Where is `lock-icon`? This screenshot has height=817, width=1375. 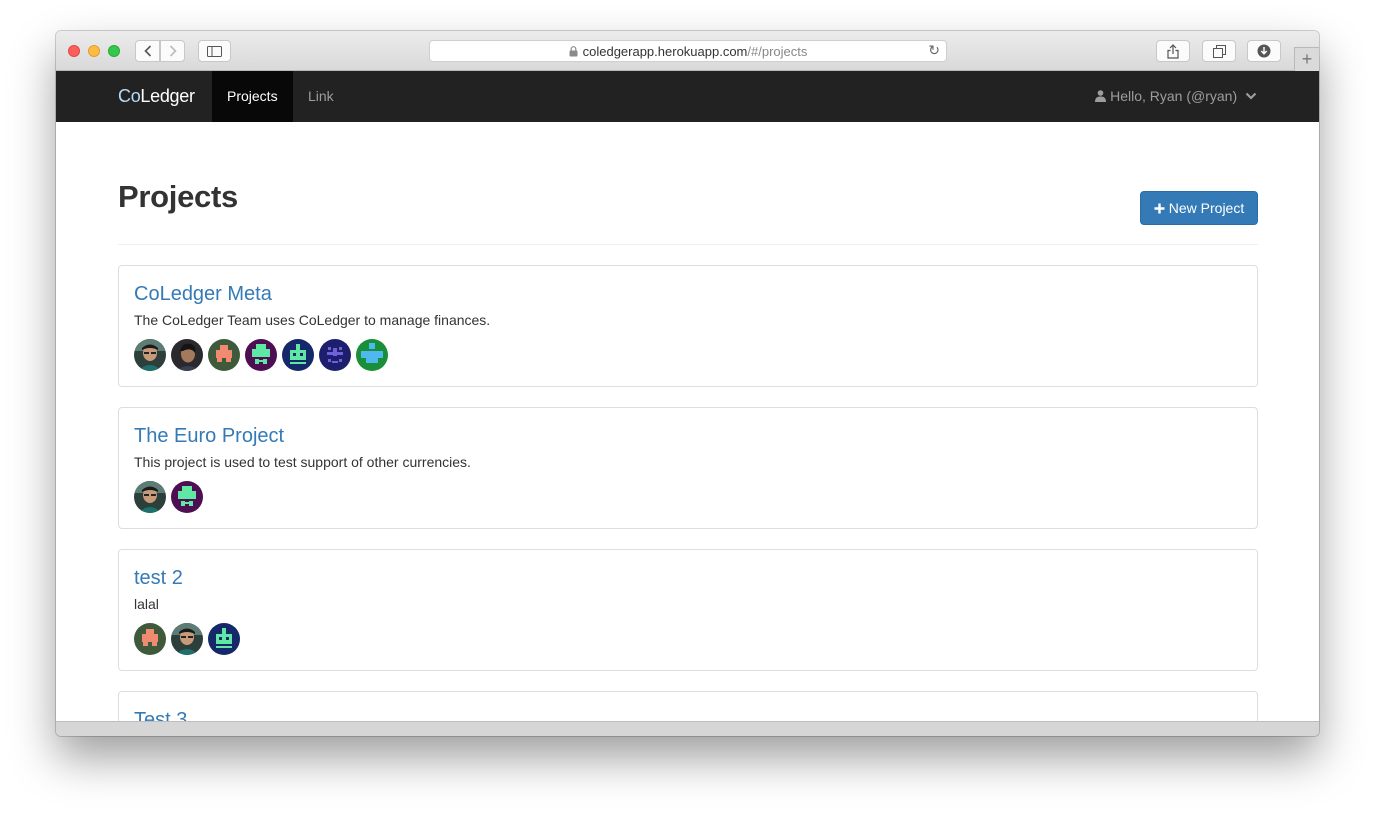
lock-icon is located at coordinates (573, 50).